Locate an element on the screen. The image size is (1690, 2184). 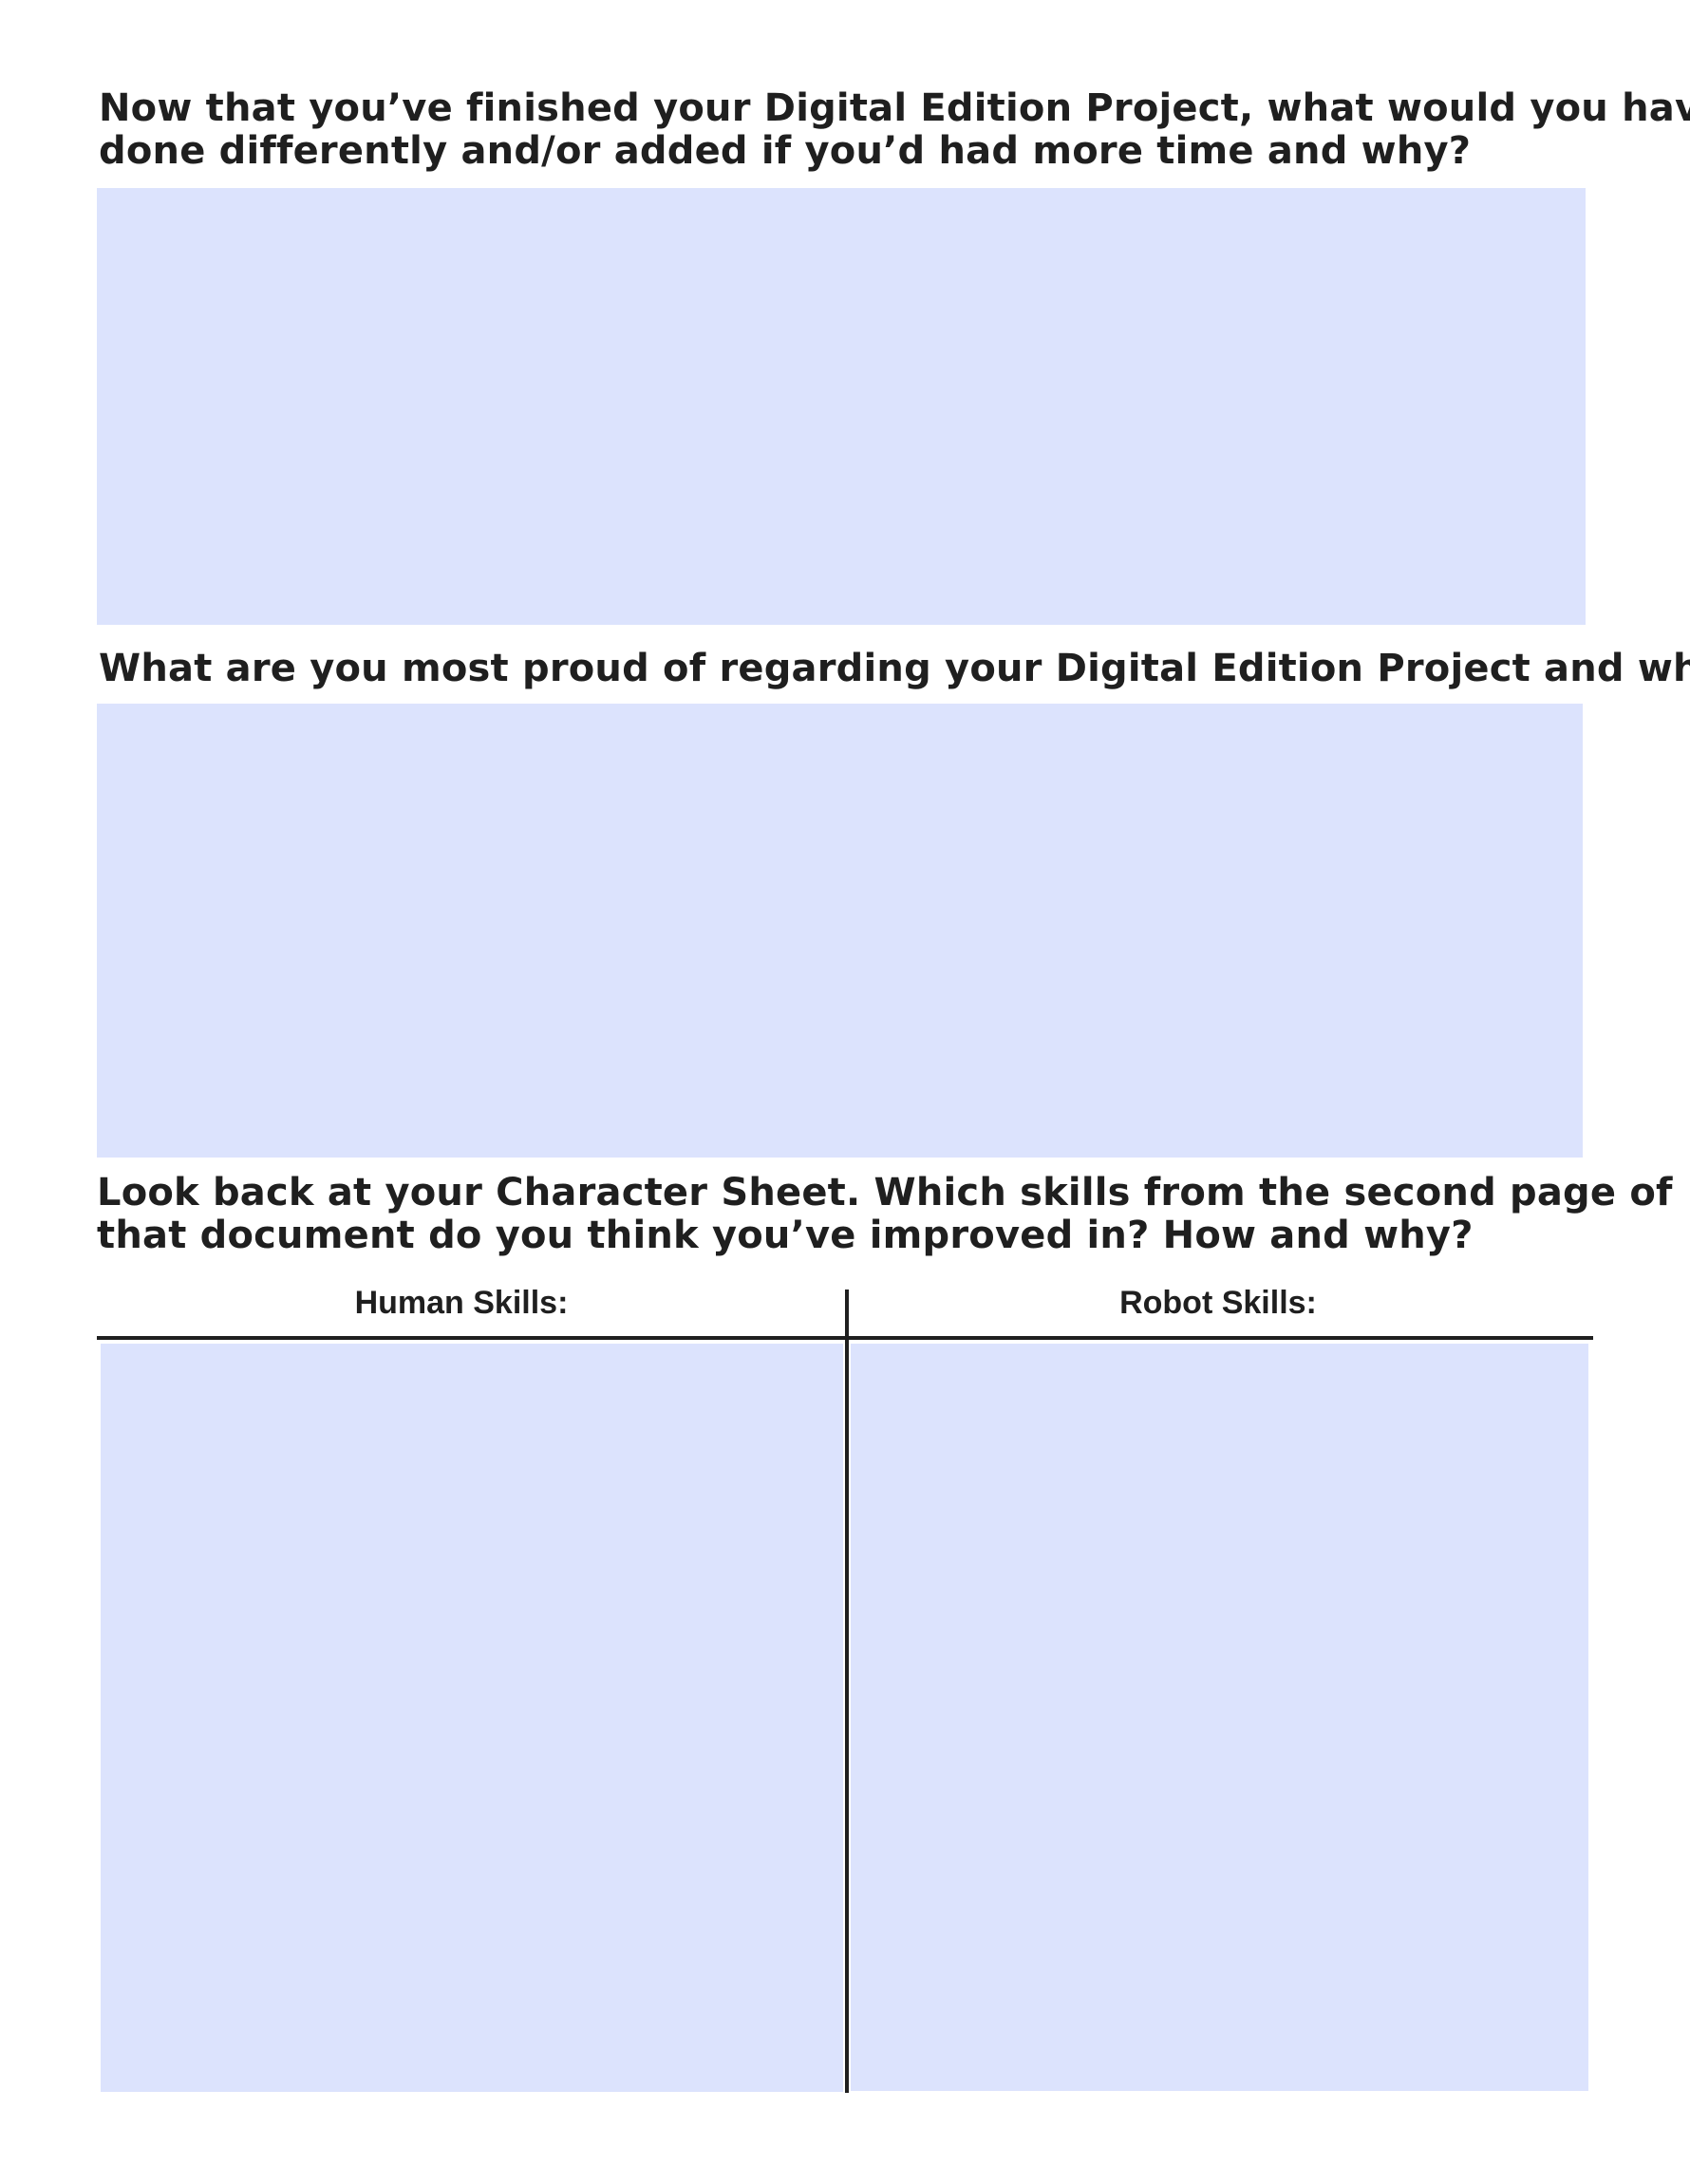
robot-skills-header: Robot Skills: is located at coordinates (1218, 1303).